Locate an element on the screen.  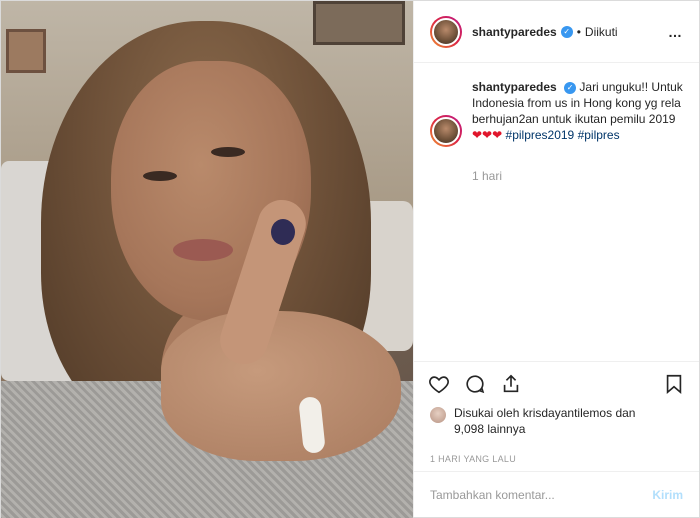
comment-box: Kirim is located at coordinates (556, 494).